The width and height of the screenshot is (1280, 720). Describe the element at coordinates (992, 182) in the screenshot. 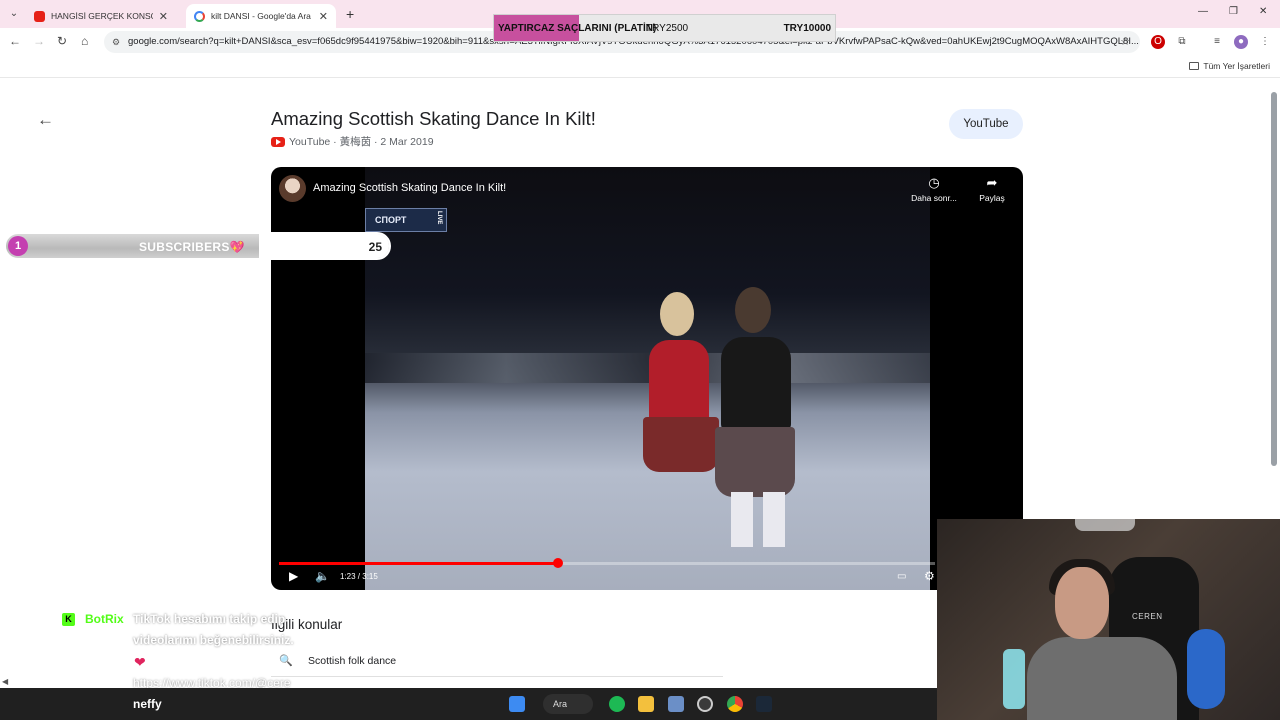

I see `share-arrow-icon: ➦` at that location.